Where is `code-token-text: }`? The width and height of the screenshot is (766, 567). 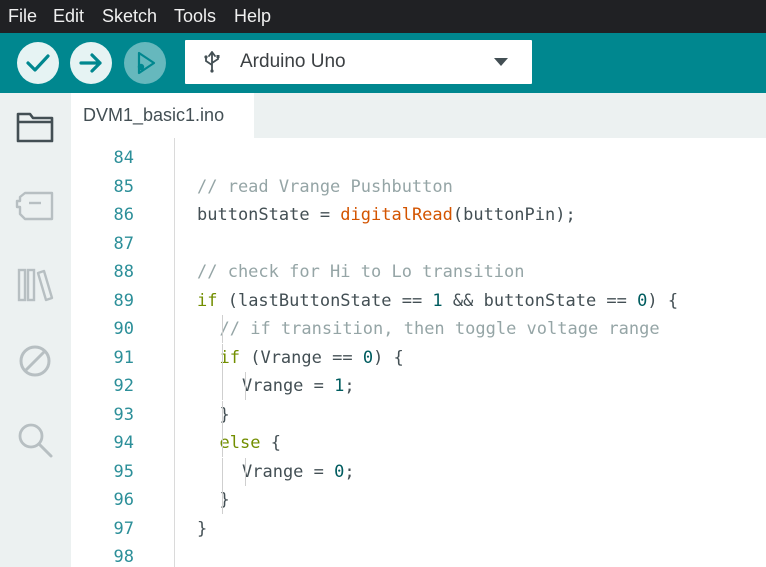
code-token-text: } is located at coordinates (202, 528).